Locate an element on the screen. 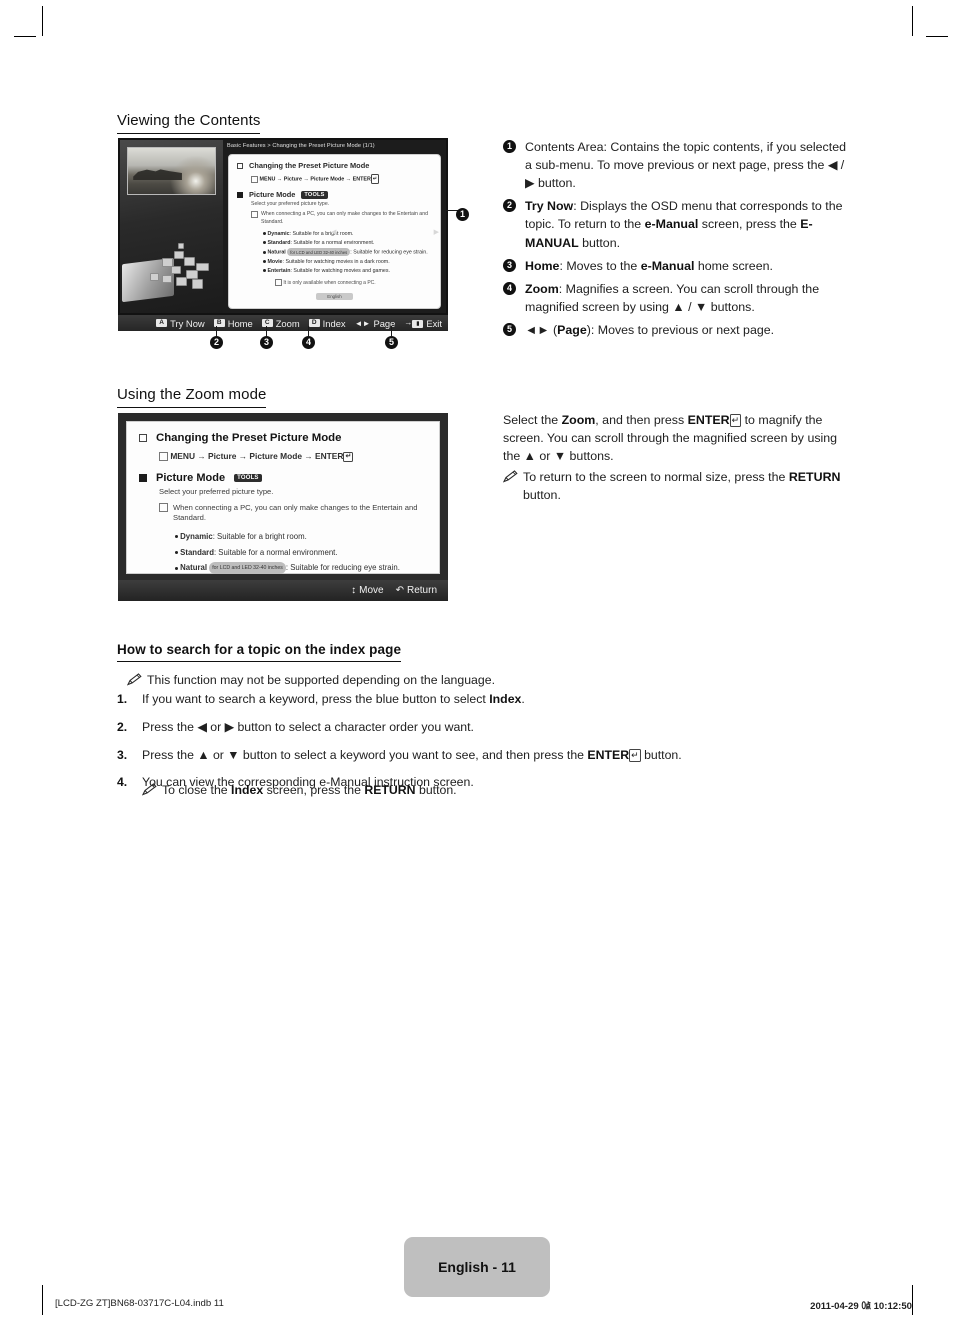  callout-number: 1 is located at coordinates (462, 214).